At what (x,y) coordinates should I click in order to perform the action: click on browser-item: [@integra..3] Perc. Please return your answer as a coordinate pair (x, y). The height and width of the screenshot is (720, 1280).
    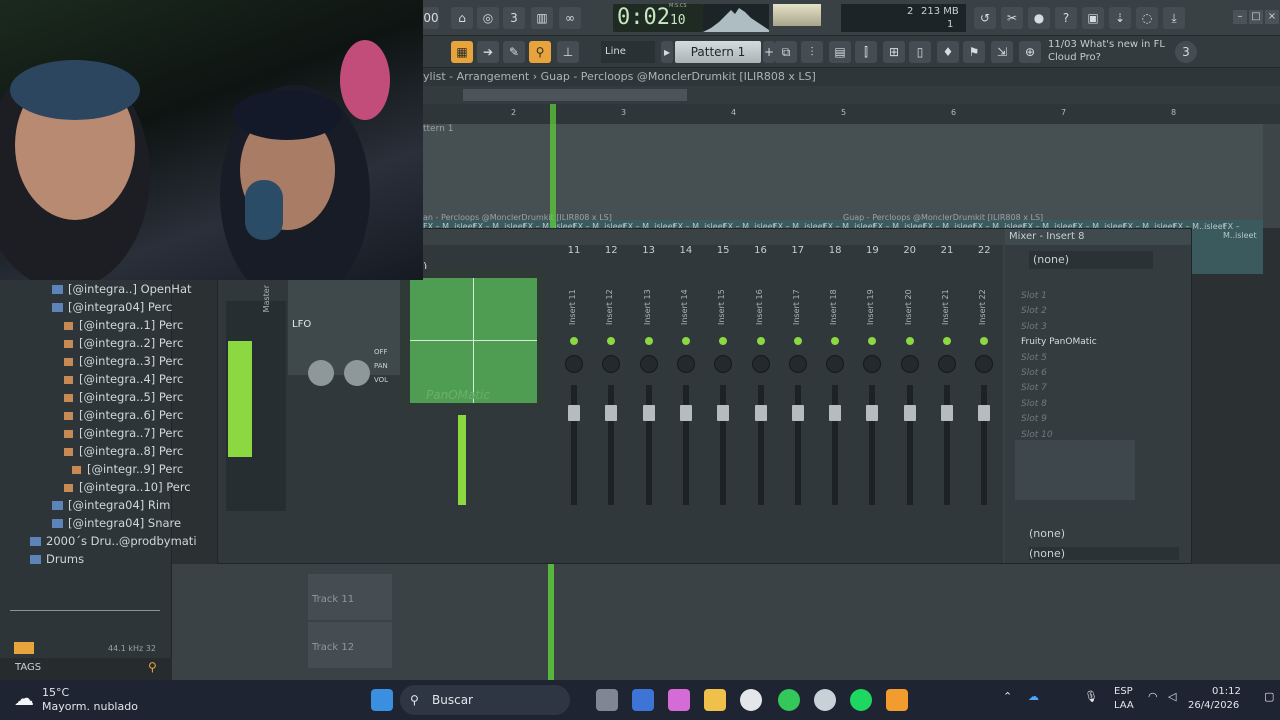
    Looking at the image, I should click on (123, 361).